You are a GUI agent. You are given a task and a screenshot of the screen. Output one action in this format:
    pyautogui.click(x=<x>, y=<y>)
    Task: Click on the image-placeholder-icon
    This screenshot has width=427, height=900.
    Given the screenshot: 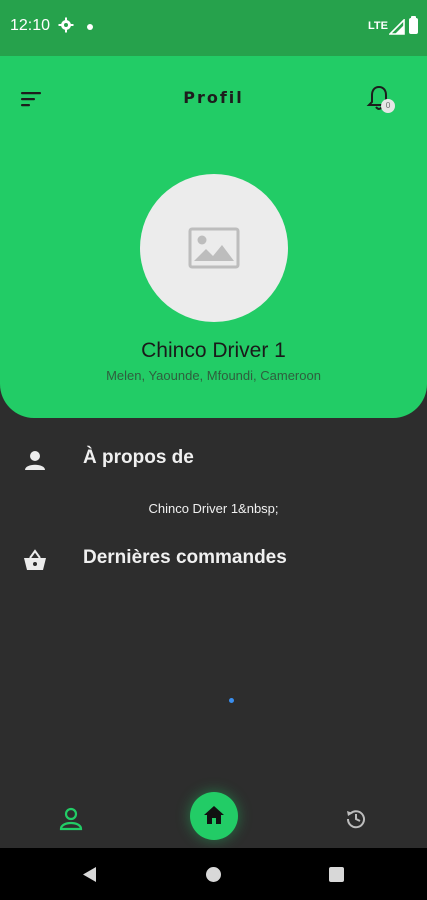 What is the action you would take?
    pyautogui.click(x=214, y=248)
    